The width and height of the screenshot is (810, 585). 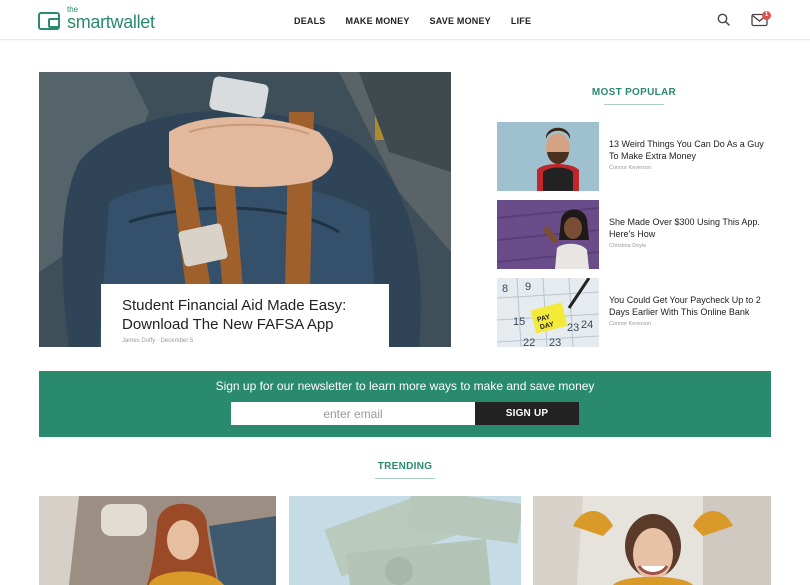 What do you see at coordinates (628, 246) in the screenshot?
I see `popular-item-author: Christina Doyle` at bounding box center [628, 246].